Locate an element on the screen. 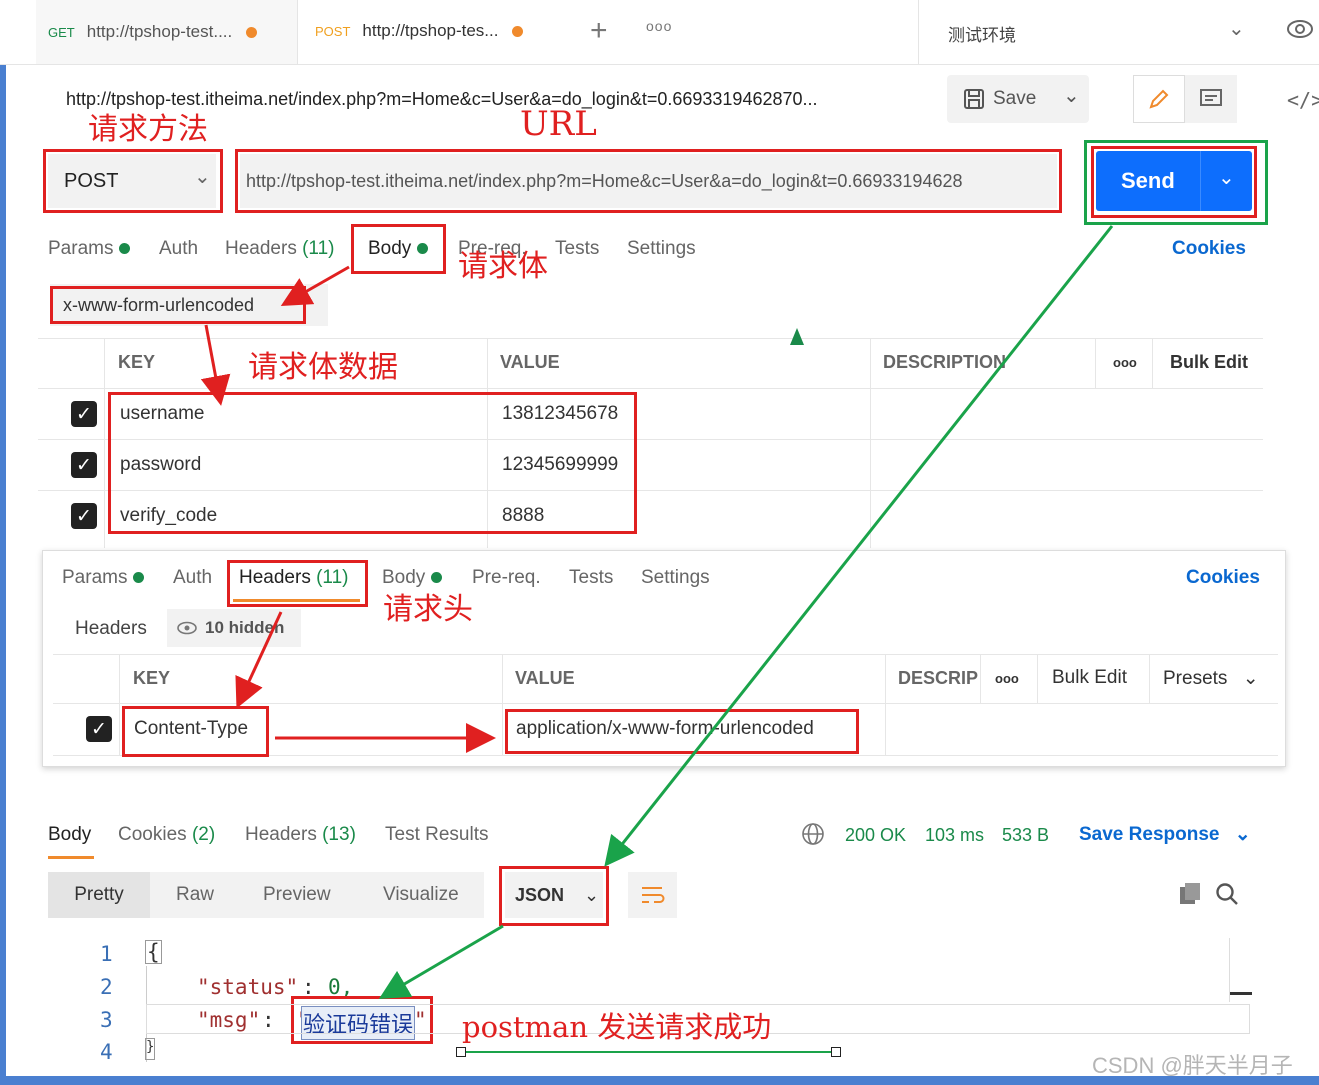  wrap-lines-icon is located at coordinates (652, 895).